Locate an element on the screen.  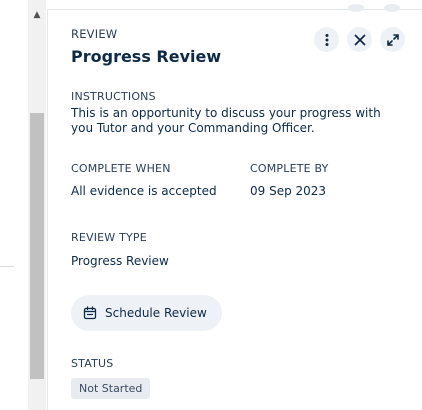
panel-eyebrow: REVIEW is located at coordinates (94, 34).